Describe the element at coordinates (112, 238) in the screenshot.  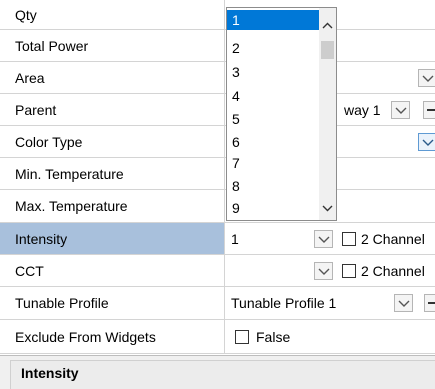
I see `row-label: Intensity` at that location.